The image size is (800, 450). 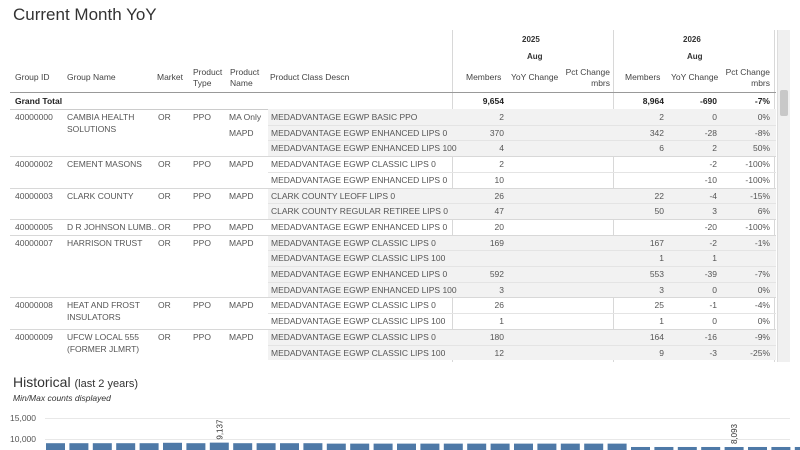 What do you see at coordinates (483, 77) in the screenshot?
I see `header-members-2025: Members` at bounding box center [483, 77].